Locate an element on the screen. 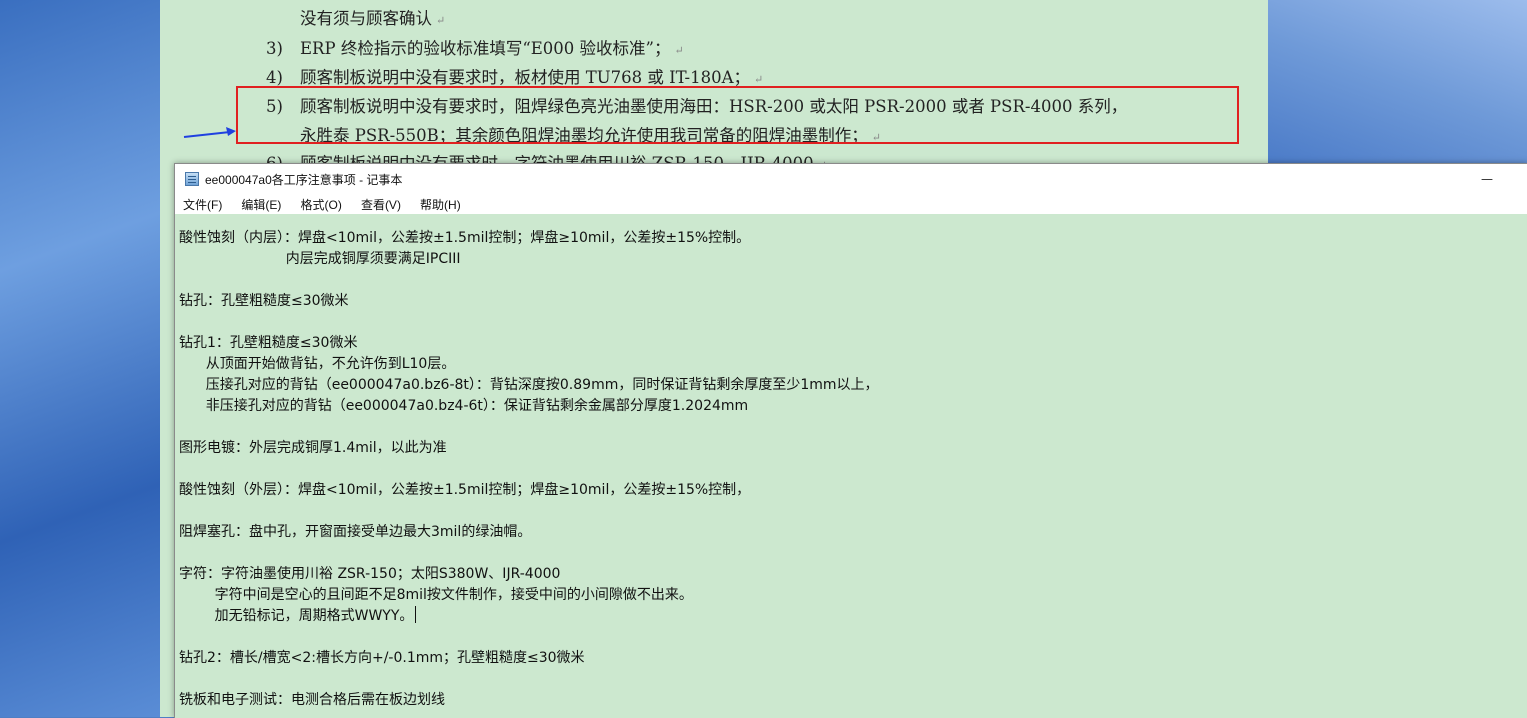  text-line: 钻孔1：孔壁粗糙度≤30微米 is located at coordinates (268, 343).